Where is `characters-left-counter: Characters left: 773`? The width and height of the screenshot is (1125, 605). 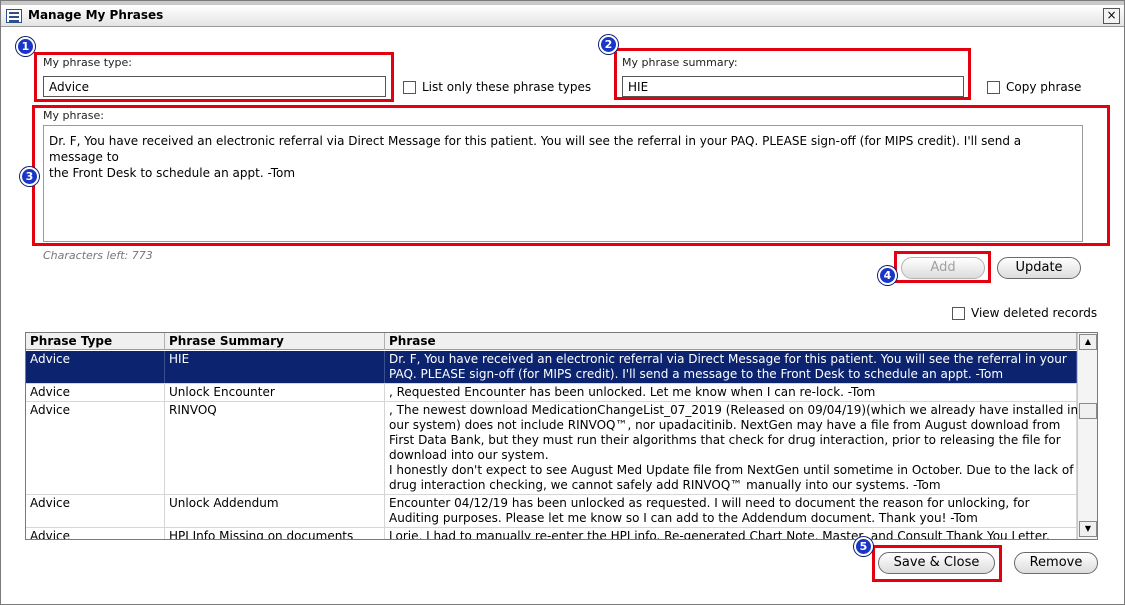
characters-left-counter: Characters left: 773 is located at coordinates (98, 255).